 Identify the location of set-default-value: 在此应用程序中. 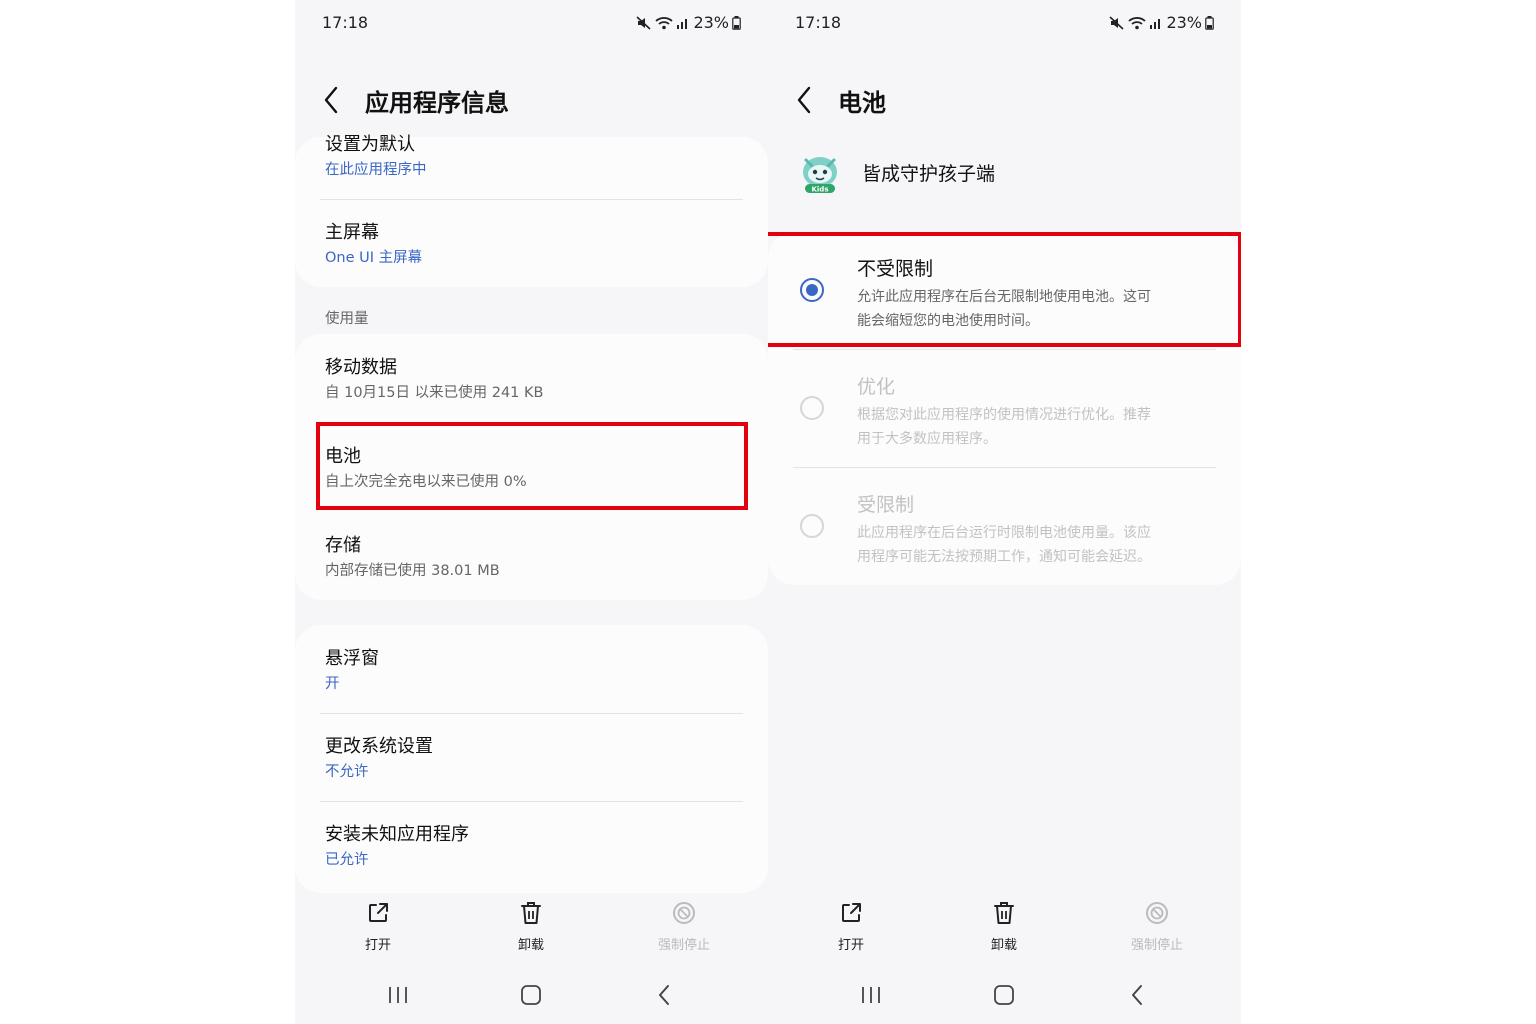
(376, 170).